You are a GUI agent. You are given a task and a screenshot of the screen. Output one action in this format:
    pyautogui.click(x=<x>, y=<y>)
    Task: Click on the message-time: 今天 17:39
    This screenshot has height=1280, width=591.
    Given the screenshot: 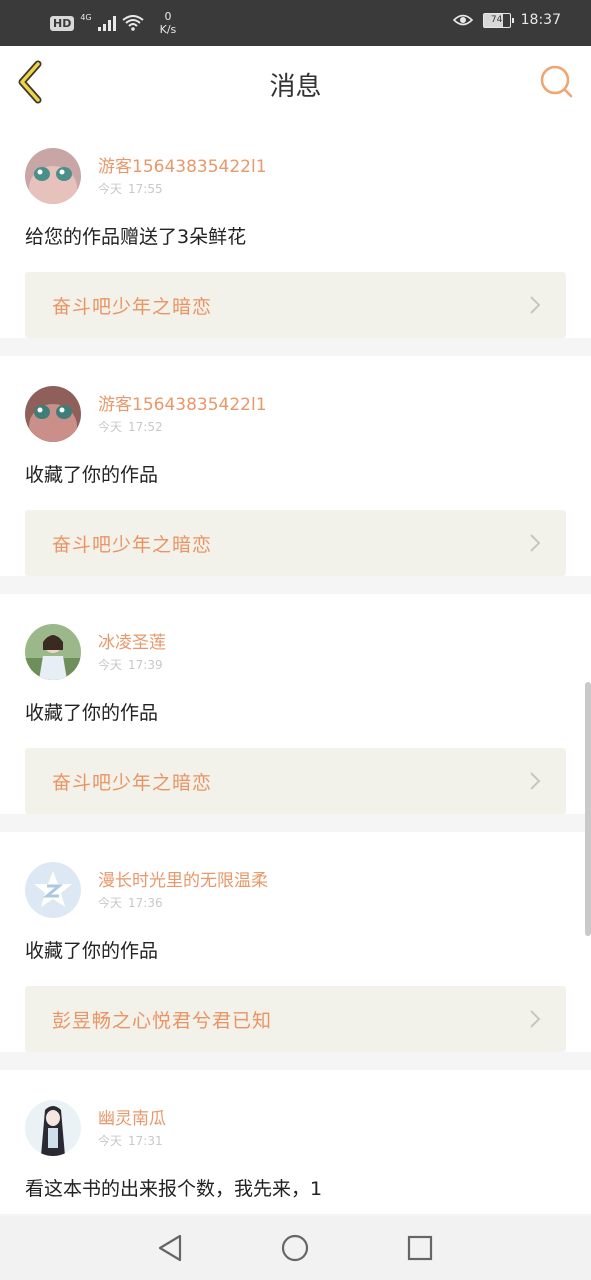 What is the action you would take?
    pyautogui.click(x=130, y=664)
    